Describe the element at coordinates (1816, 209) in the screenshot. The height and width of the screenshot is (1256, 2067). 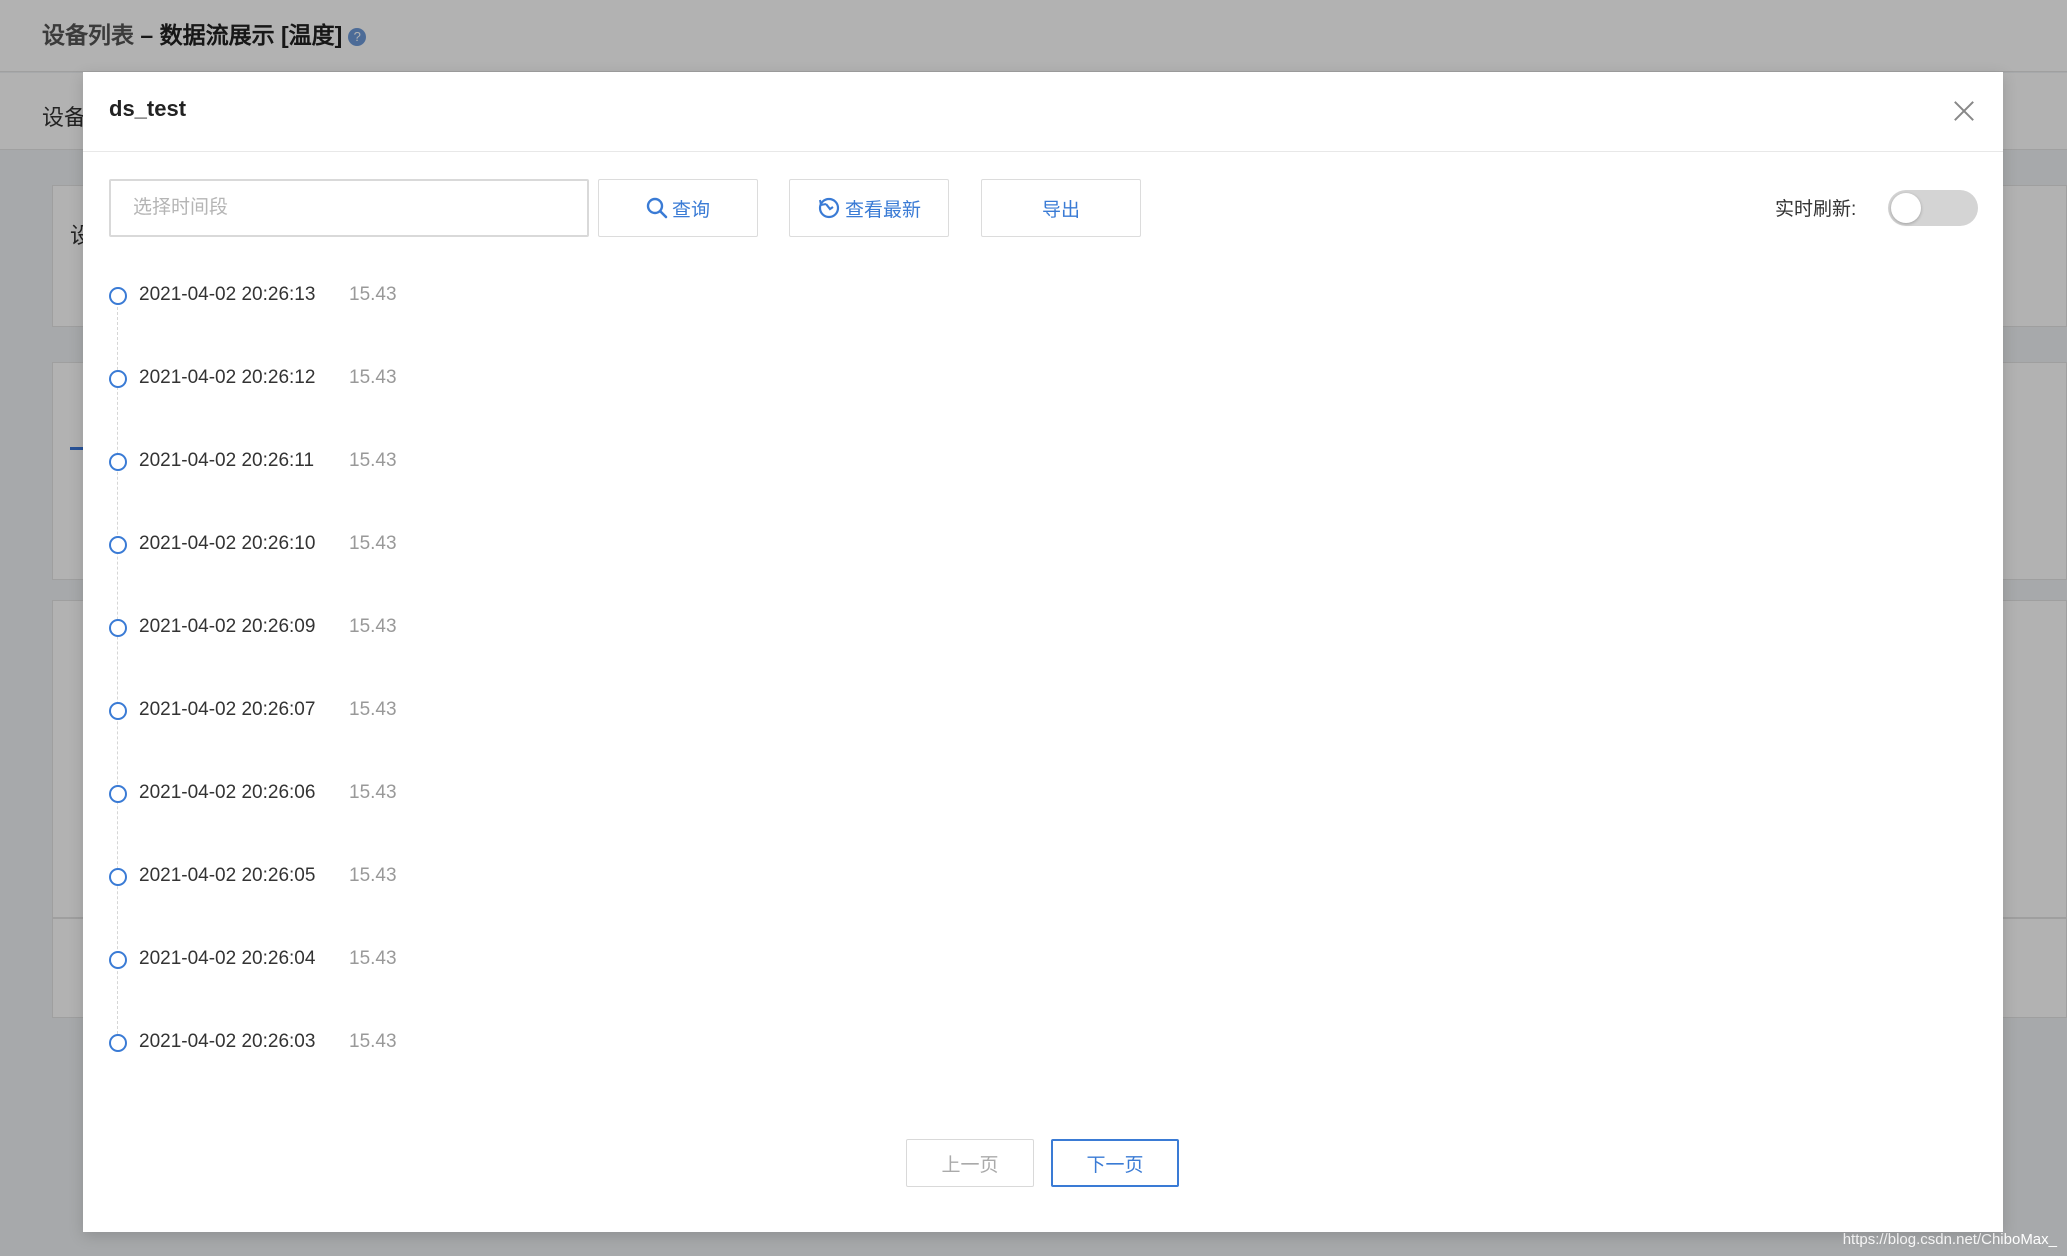
I see `realtime-refresh-label: 实时刷新:` at that location.